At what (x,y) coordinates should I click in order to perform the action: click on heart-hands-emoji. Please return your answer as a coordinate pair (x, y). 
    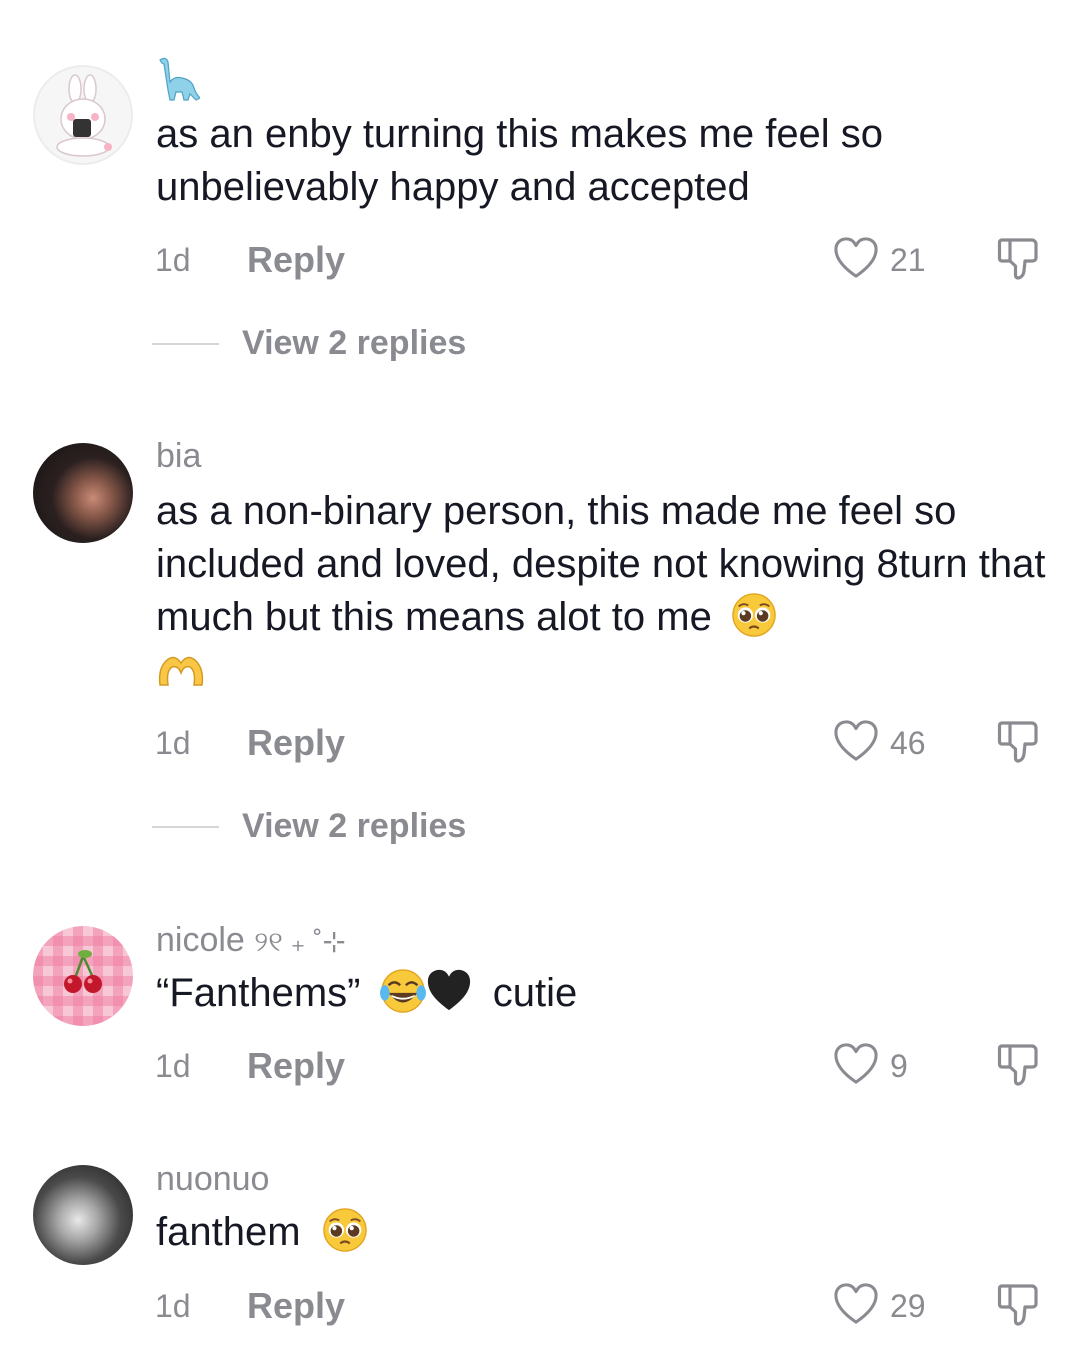
    Looking at the image, I should click on (181, 672).